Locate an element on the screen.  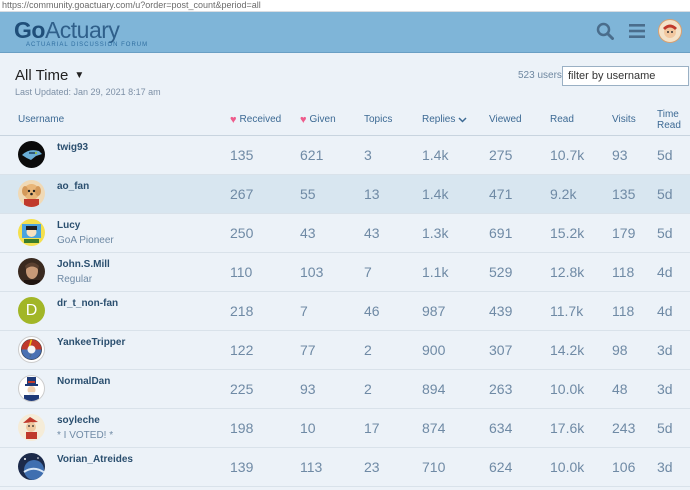
received-value: 218 is located at coordinates (265, 311).